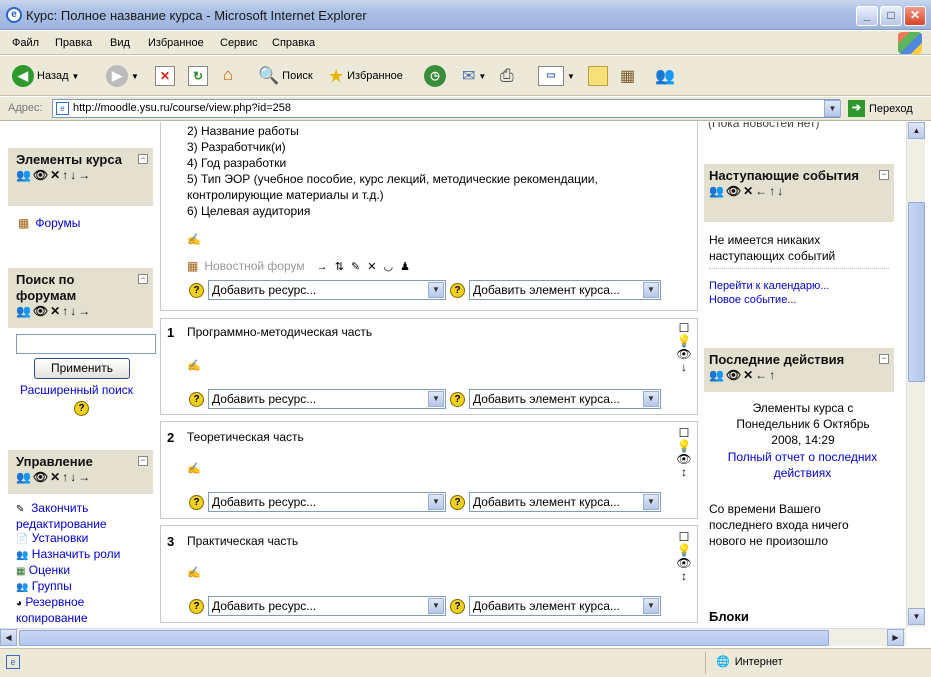 The image size is (931, 677). What do you see at coordinates (364, 266) in the screenshot?
I see `activity-edit-icons: → ⇅ ✎ ✕ ◡ ♟` at bounding box center [364, 266].